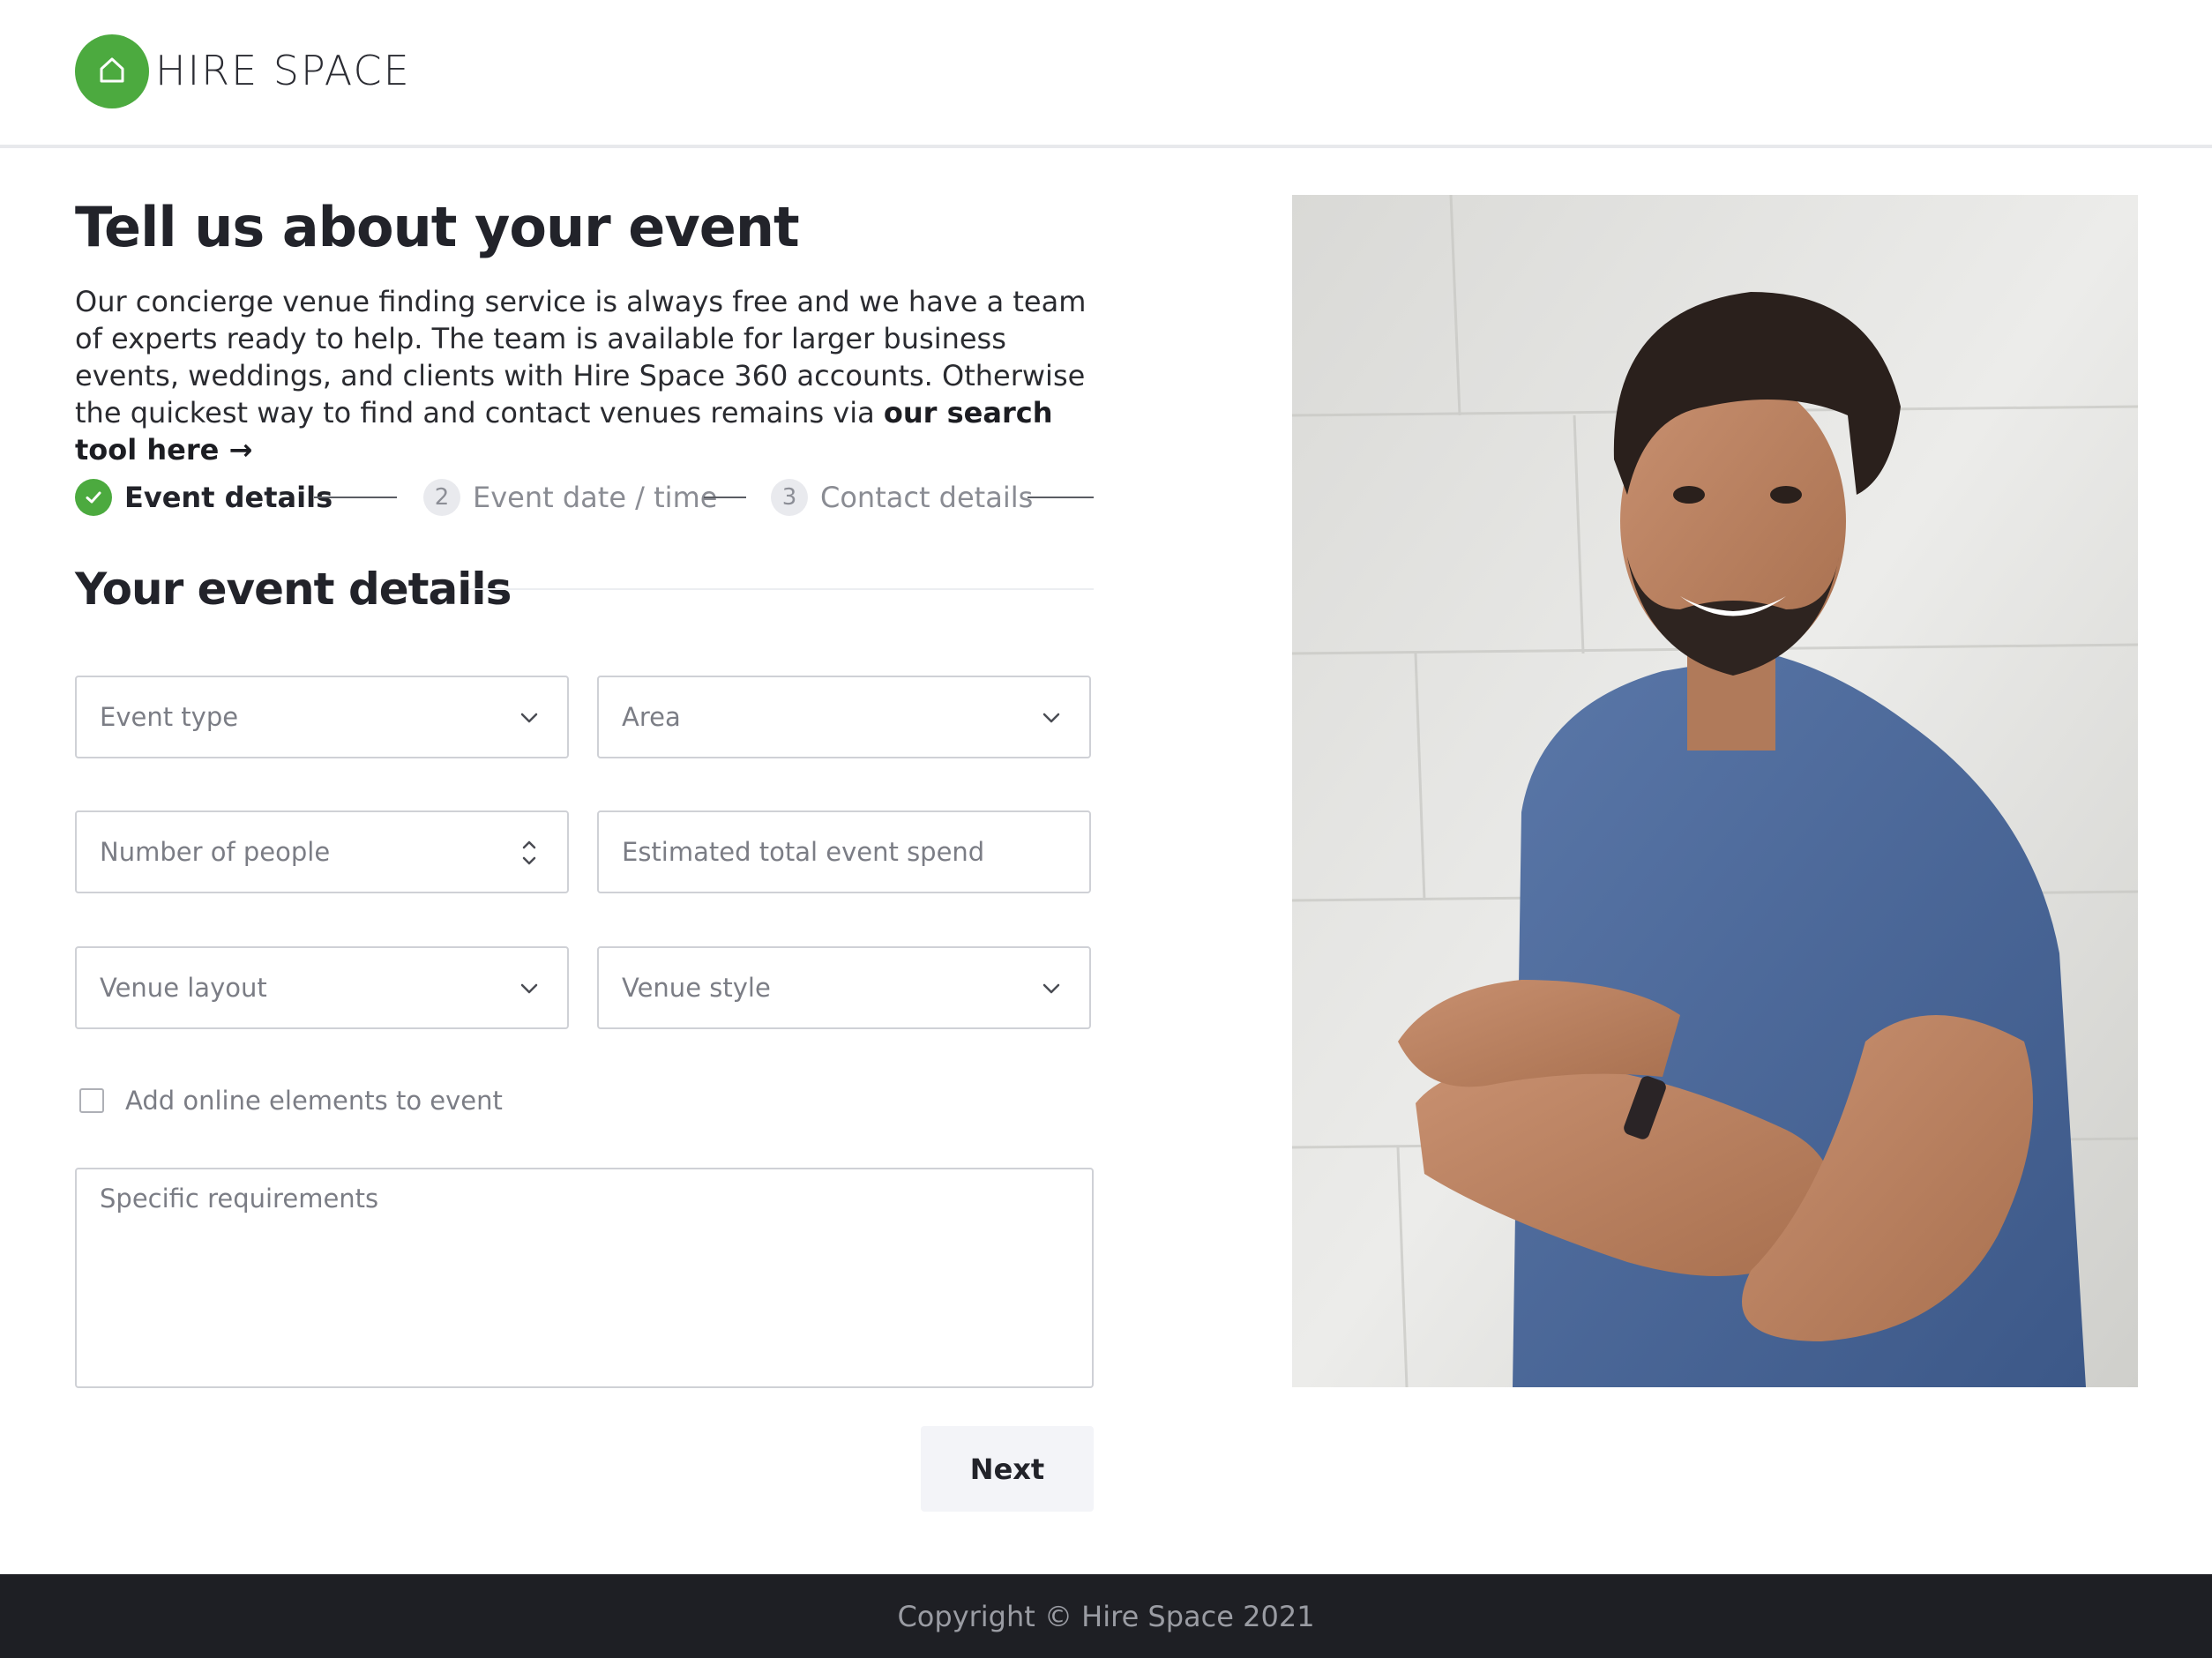  I want to click on online-elements-label: Add online elements to event, so click(314, 1101).